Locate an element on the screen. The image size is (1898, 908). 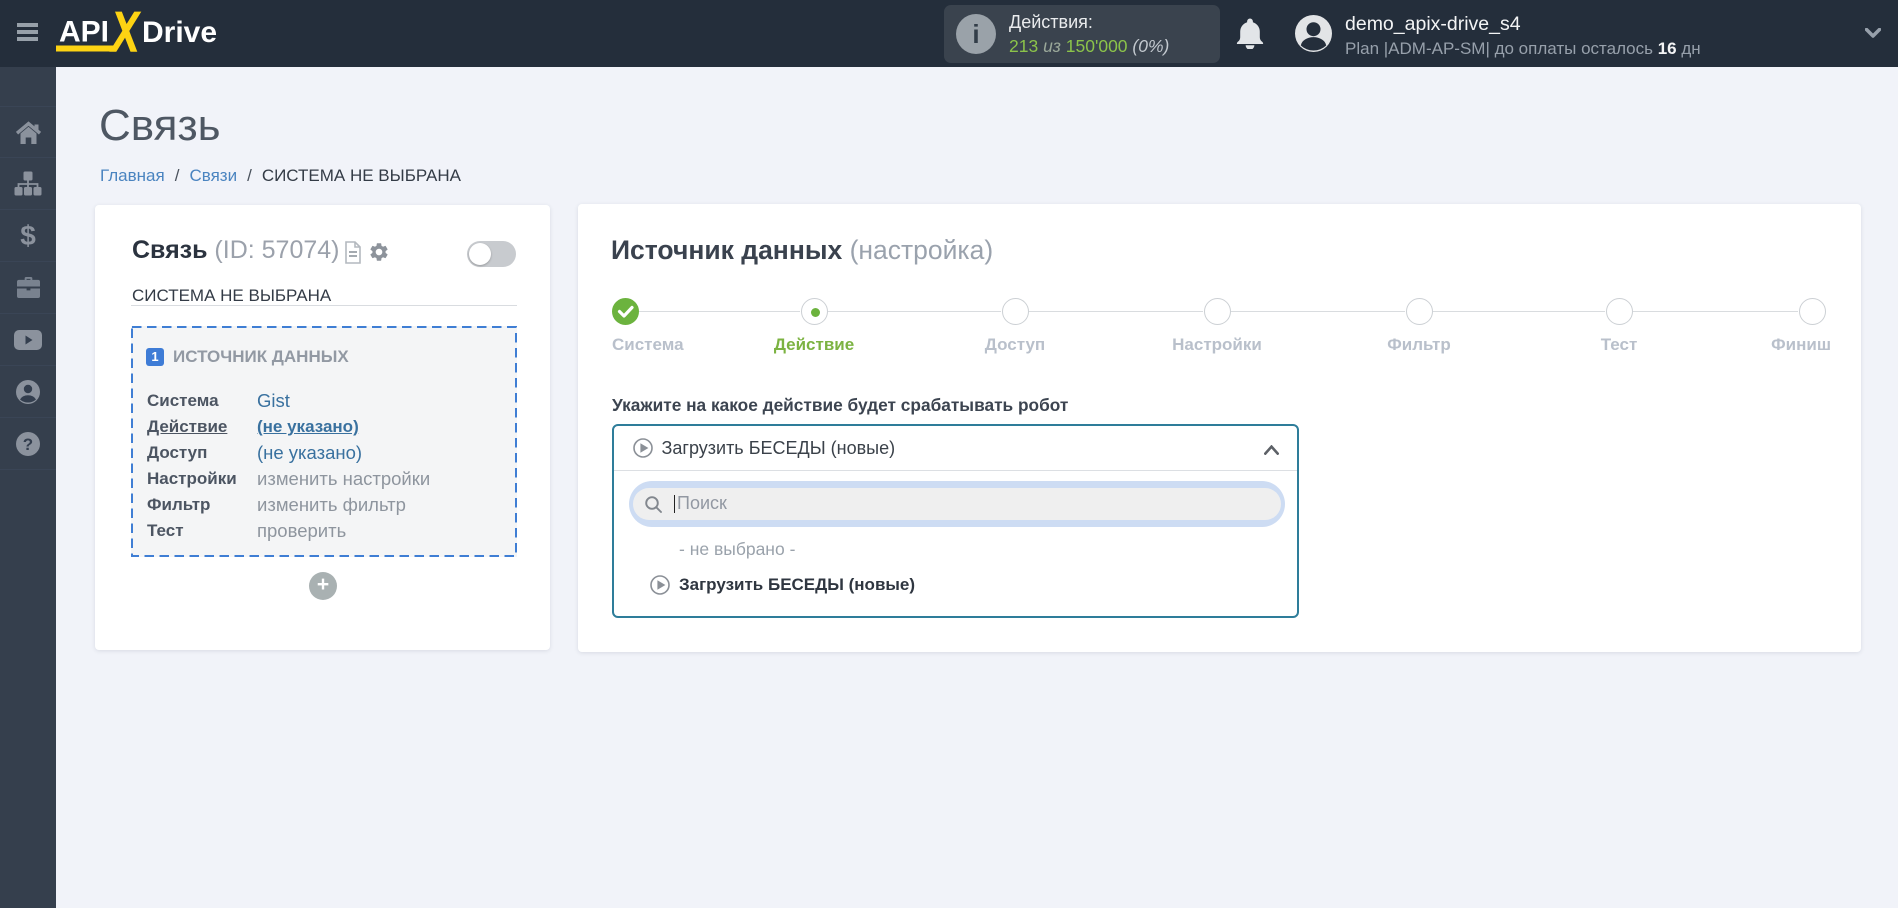
svg-text: API is located at coordinates (84, 32).